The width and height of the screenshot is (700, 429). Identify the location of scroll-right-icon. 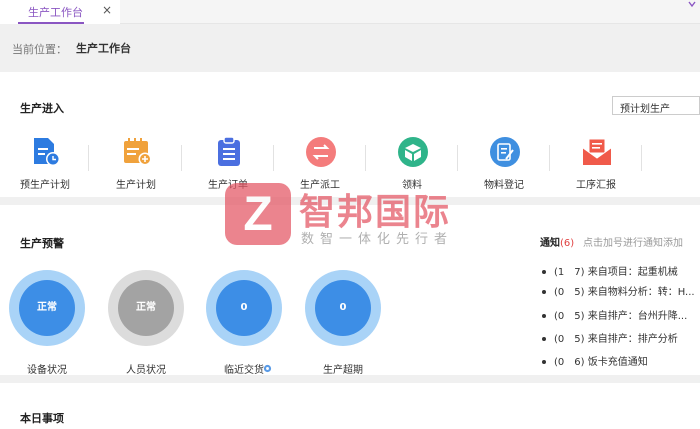
(692, 7).